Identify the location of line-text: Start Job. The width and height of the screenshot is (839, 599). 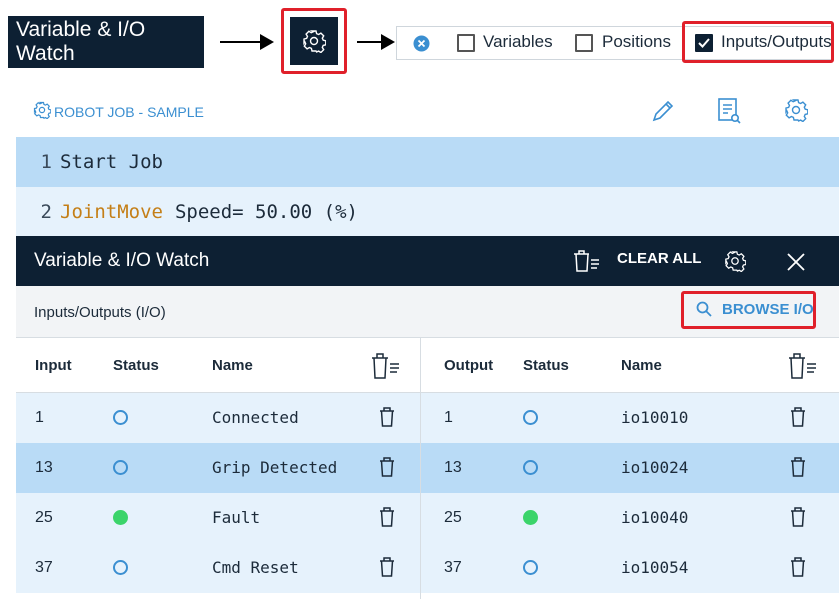
(111, 162).